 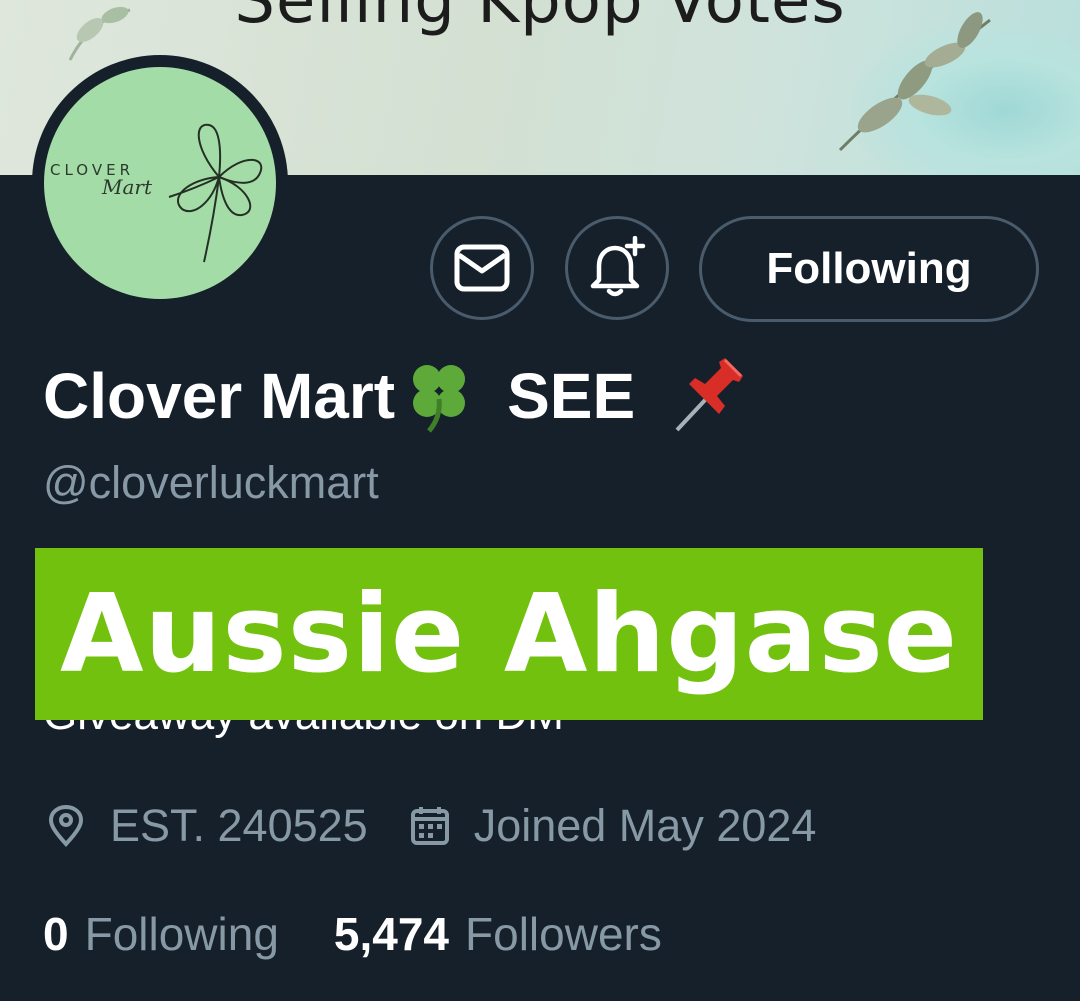 I want to click on pushpin-icon, so click(x=709, y=395).